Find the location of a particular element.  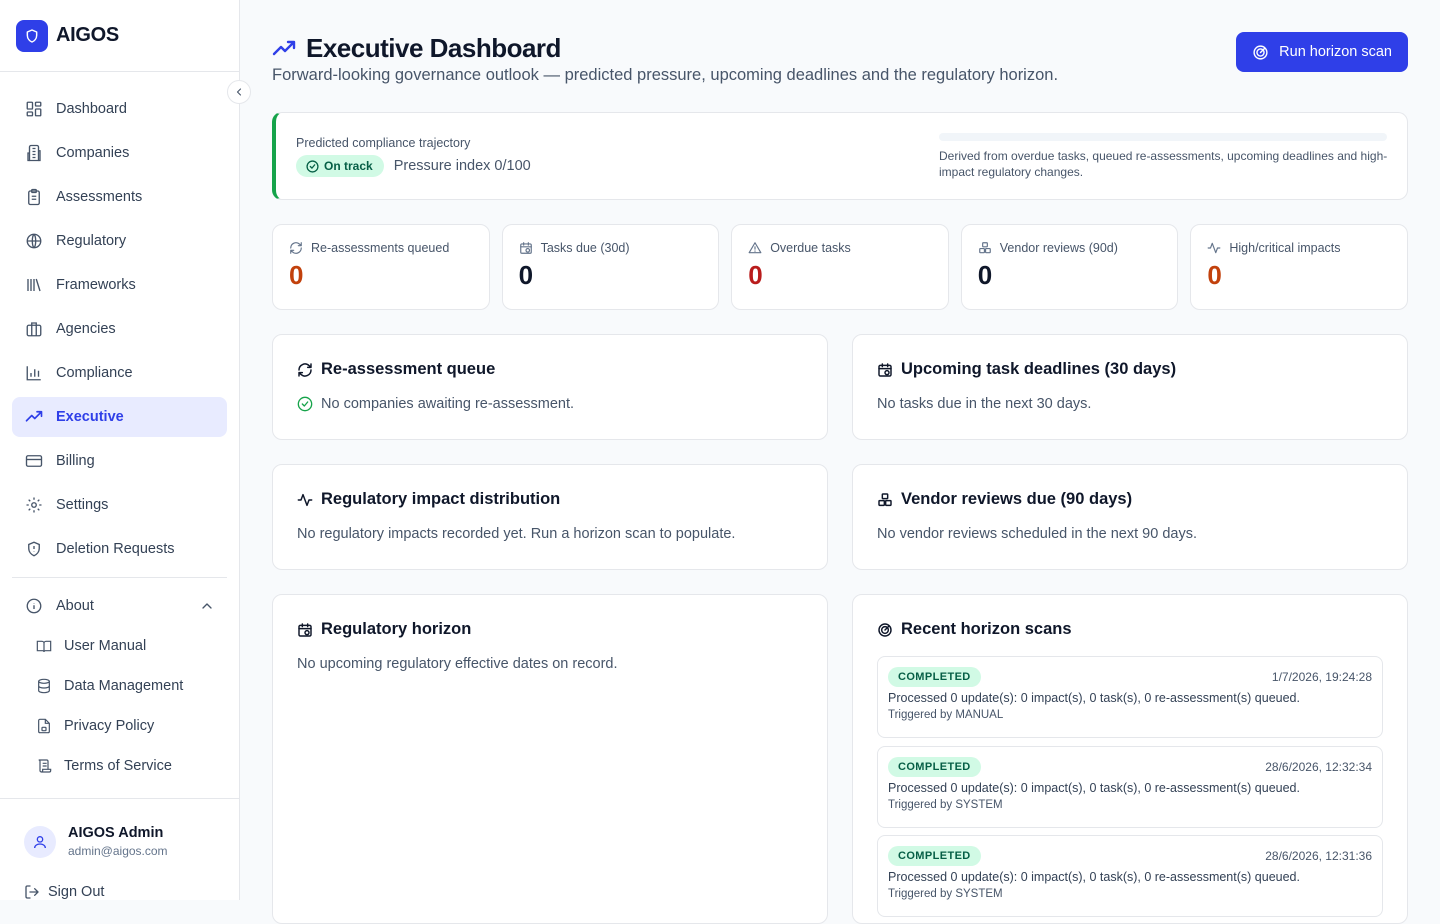

user-profile: AIGOS Admin admin@aigos.com is located at coordinates (119, 828).